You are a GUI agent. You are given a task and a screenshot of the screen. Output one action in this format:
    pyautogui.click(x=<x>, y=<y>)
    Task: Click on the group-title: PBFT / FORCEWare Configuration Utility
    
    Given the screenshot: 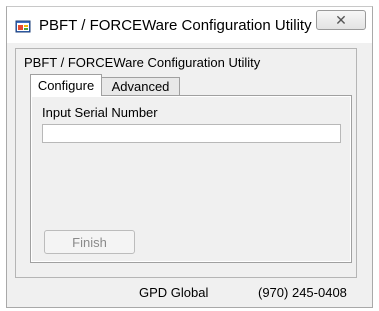 What is the action you would take?
    pyautogui.click(x=142, y=62)
    